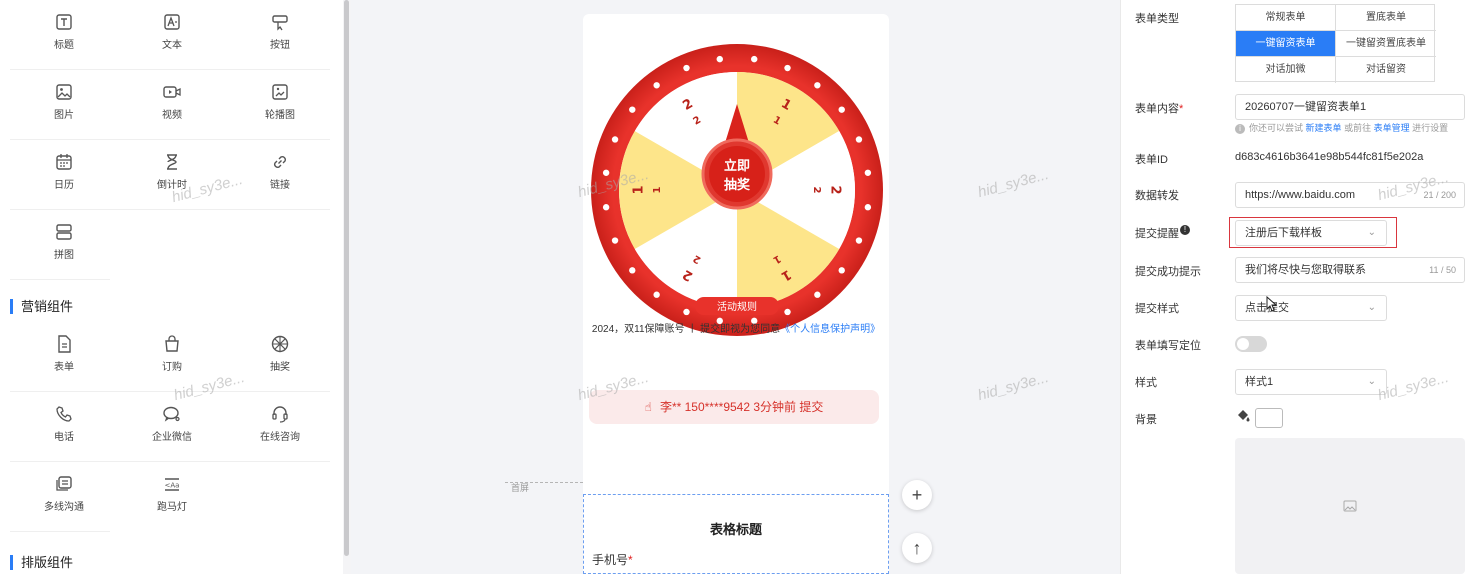  I want to click on component-button: 按钮, so click(280, 35).